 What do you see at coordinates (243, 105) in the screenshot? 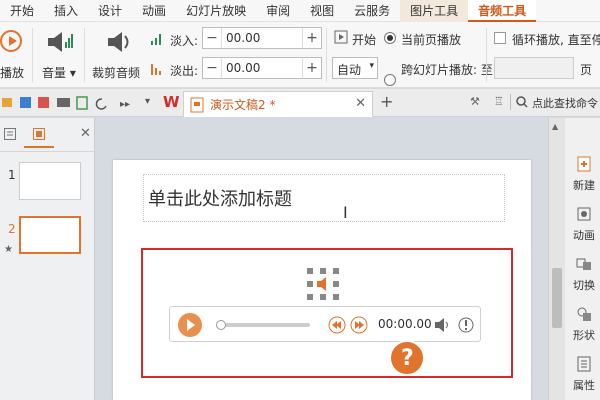
I see `document-title: 演示文稿2 *` at bounding box center [243, 105].